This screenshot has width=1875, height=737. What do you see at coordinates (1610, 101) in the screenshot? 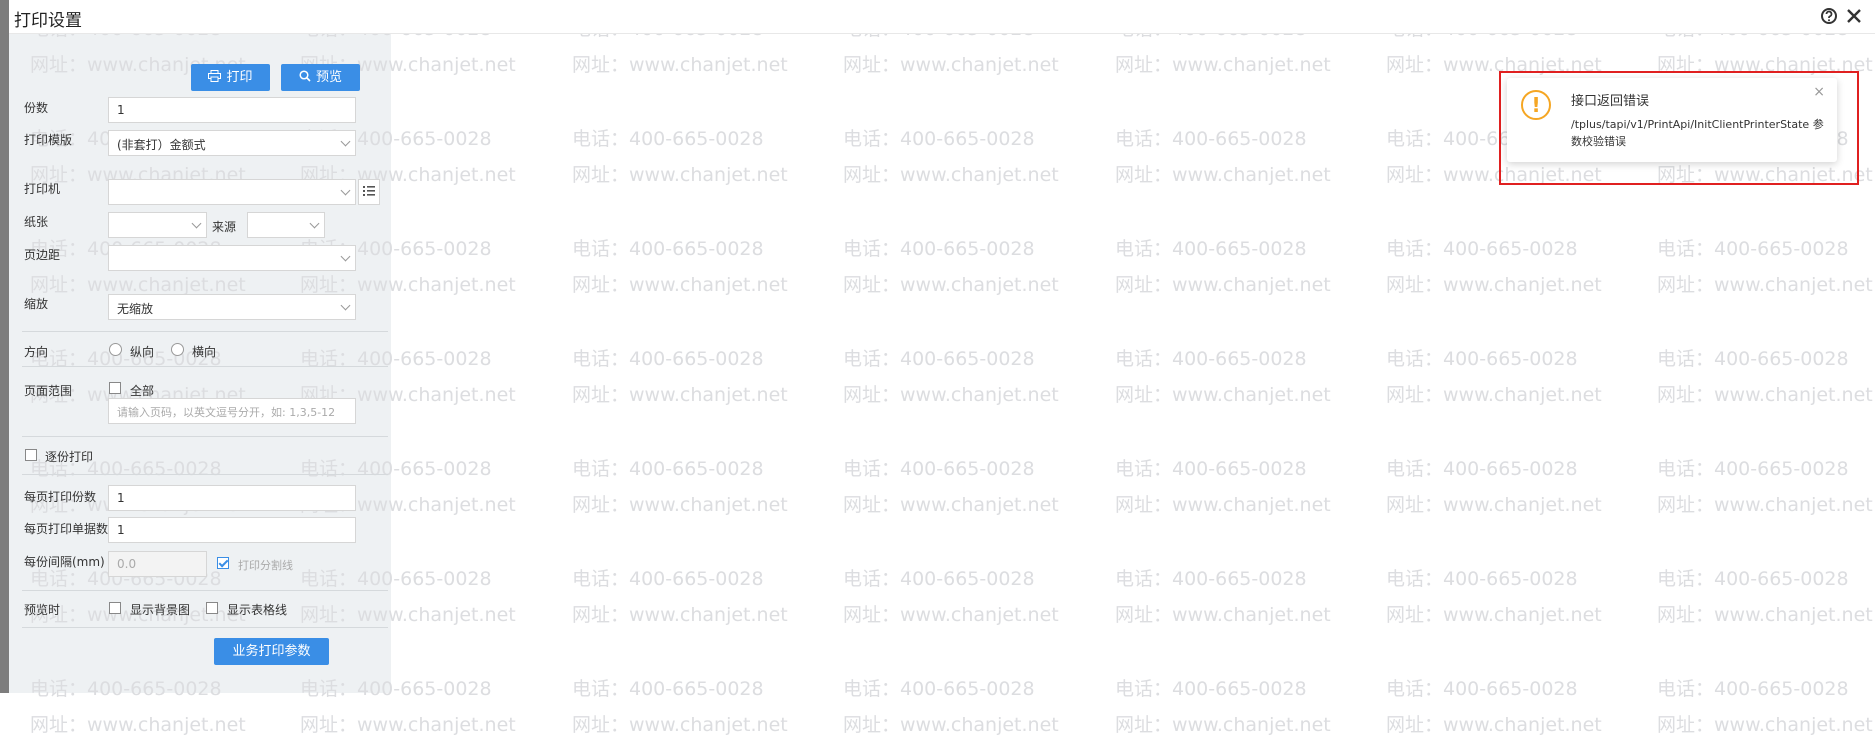
I see `toast-title: 接口返回错误` at bounding box center [1610, 101].